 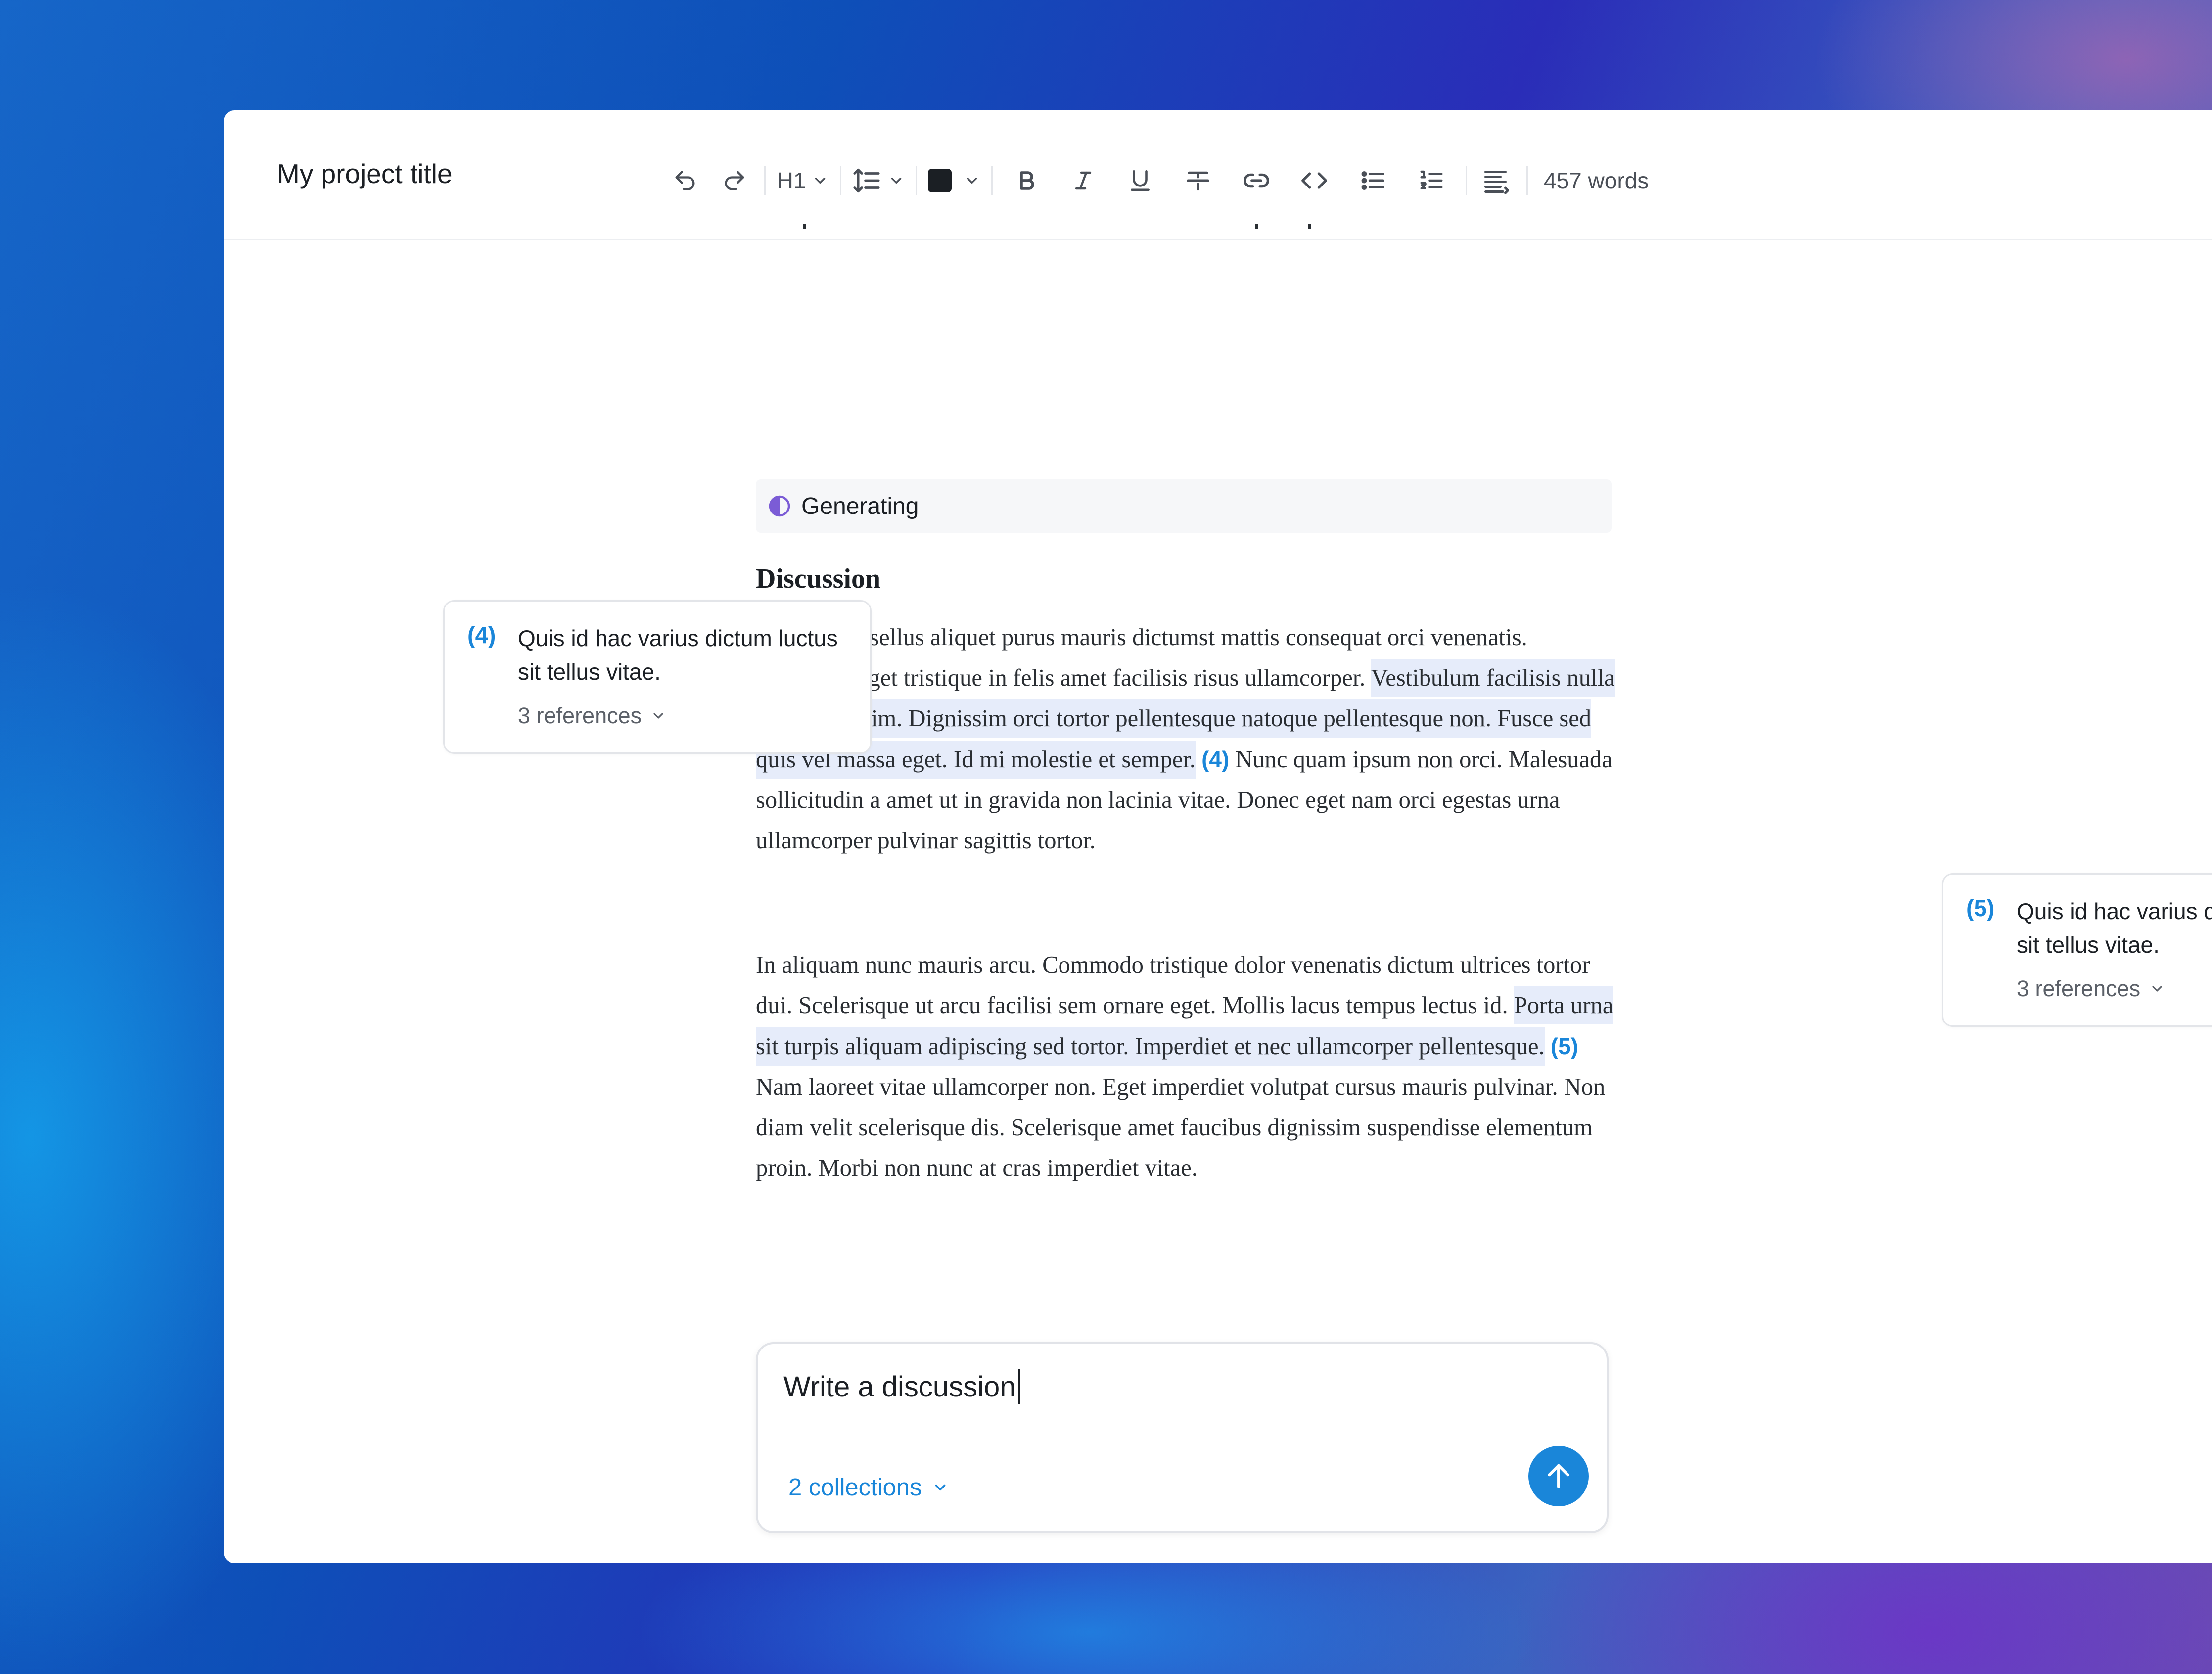 I want to click on link-button, so click(x=1256, y=180).